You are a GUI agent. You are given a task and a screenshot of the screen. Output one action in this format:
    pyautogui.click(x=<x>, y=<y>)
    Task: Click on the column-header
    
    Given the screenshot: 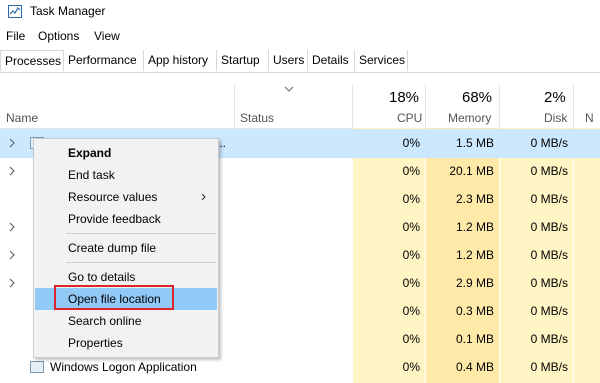 What is the action you would take?
    pyautogui.click(x=300, y=100)
    